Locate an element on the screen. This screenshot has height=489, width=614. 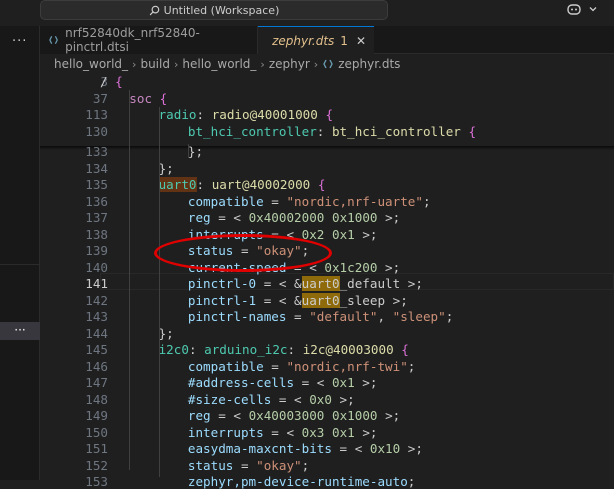
code-line: reg = < 0x40003000 0x1000 >; is located at coordinates (294, 415).